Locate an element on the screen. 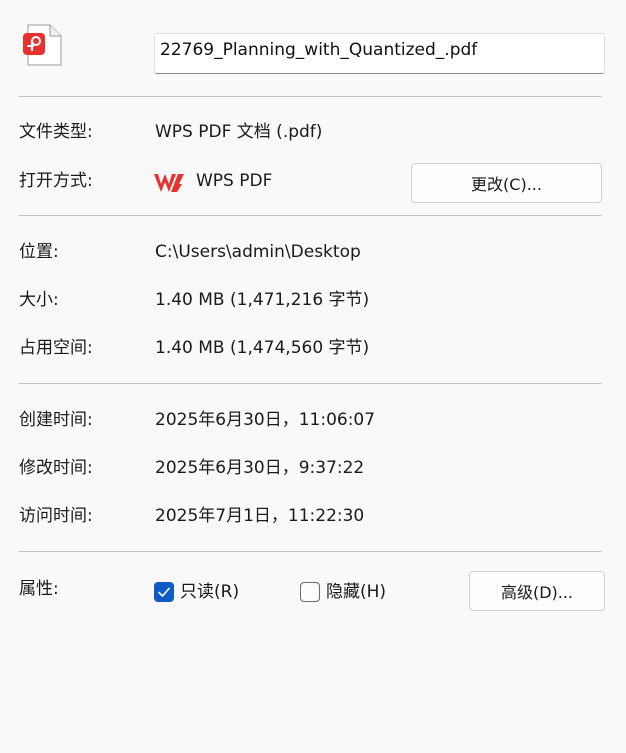 This screenshot has width=626, height=753. filename-input: 22769_Planning_with_Quantized_.pdf is located at coordinates (379, 53).